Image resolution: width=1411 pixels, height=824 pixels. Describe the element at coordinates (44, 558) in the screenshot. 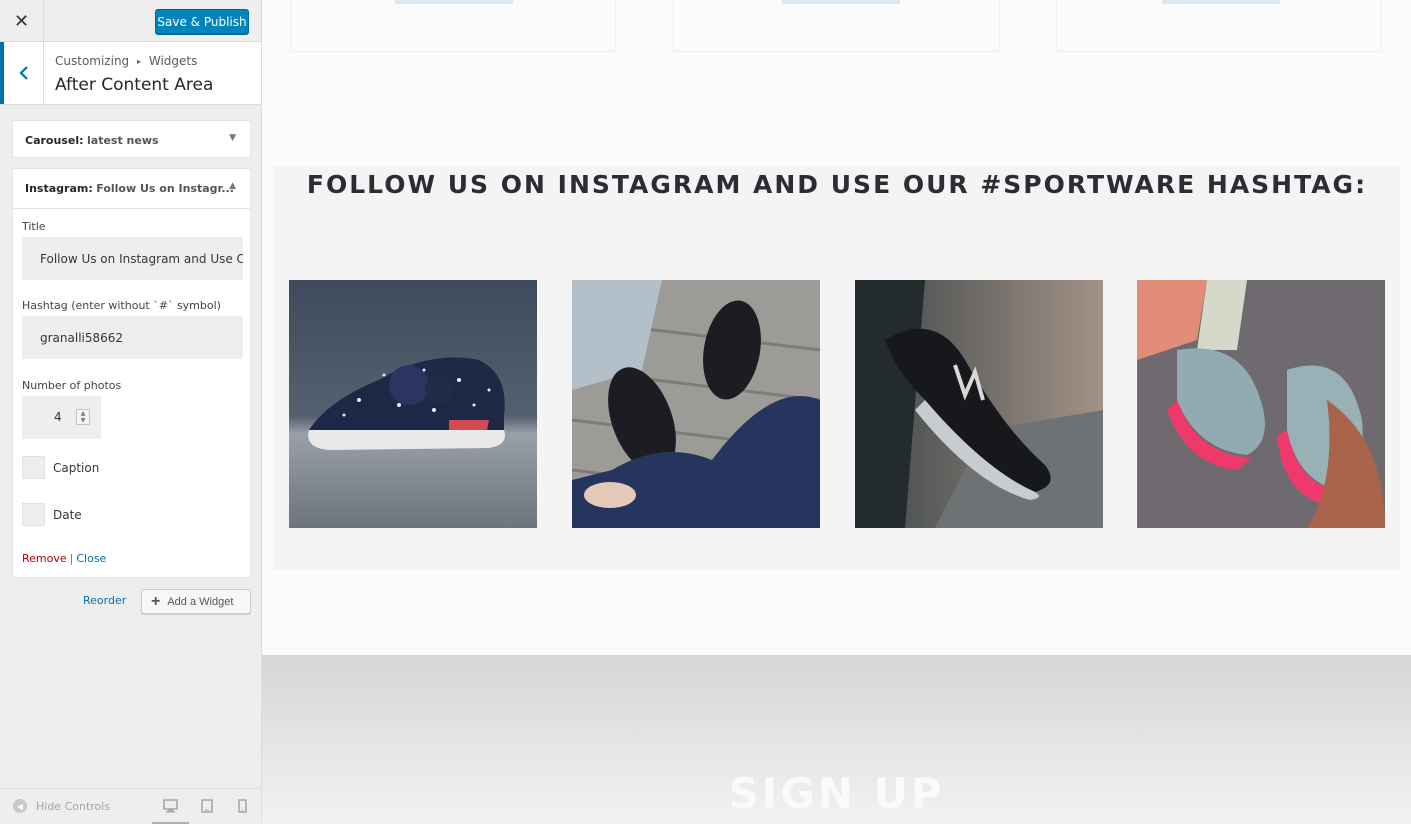

I see `remove-link: Remove` at that location.